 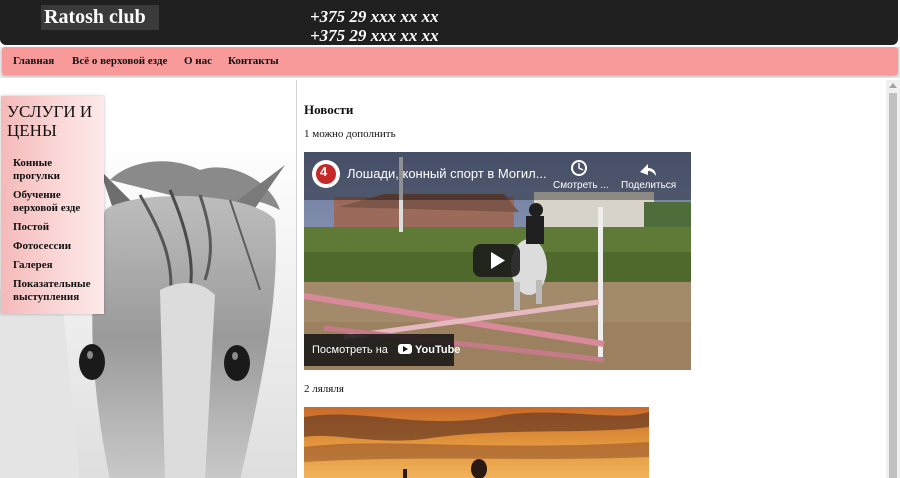 What do you see at coordinates (374, 16) in the screenshot?
I see `phone-number-1: +375 29 xxx xx xx` at bounding box center [374, 16].